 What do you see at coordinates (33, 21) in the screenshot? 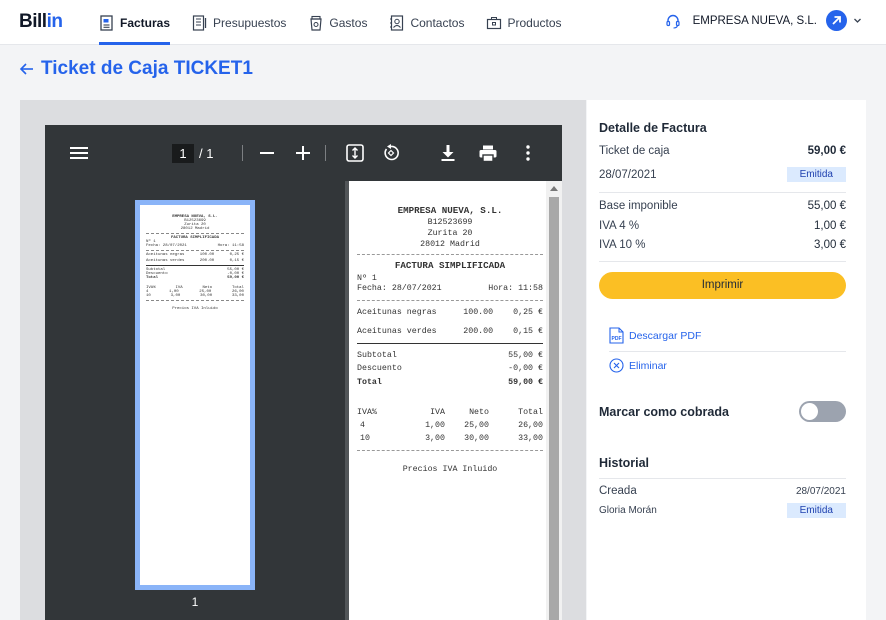
I see `logo-text: Bill` at bounding box center [33, 21].